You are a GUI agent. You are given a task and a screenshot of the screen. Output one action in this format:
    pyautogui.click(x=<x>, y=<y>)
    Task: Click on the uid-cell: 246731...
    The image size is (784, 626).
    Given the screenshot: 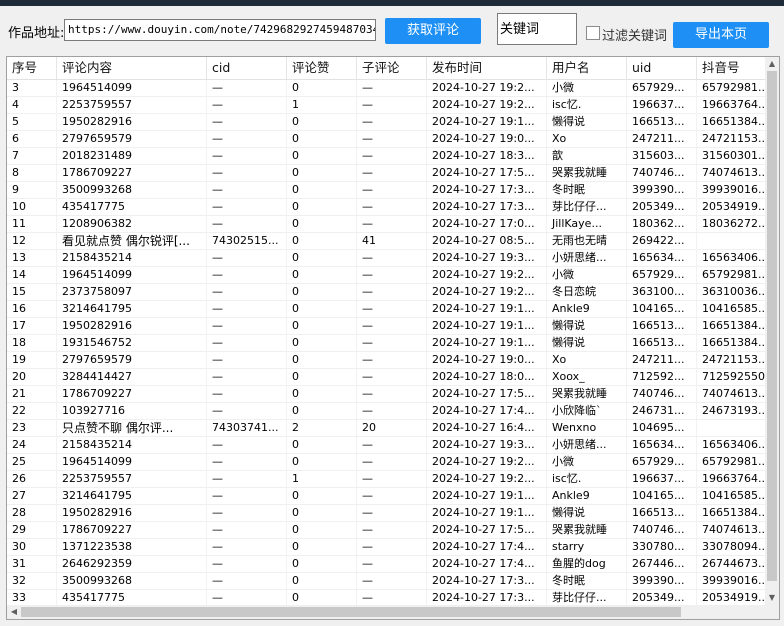 What is the action you would take?
    pyautogui.click(x=662, y=411)
    